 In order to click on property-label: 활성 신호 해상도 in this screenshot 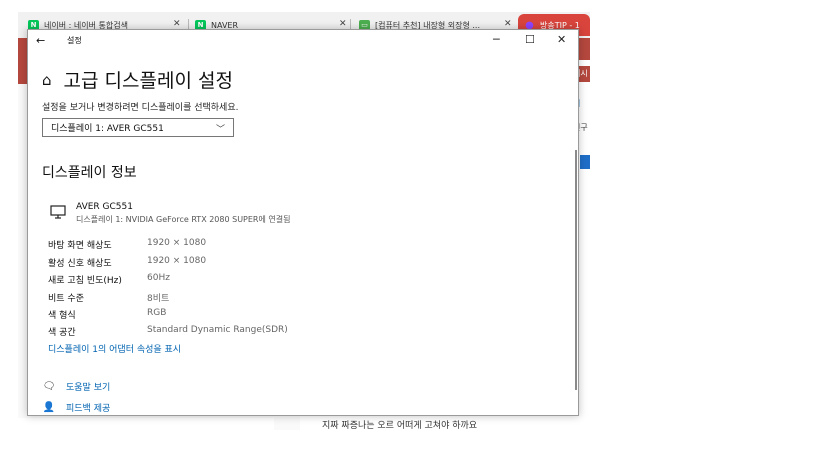, I will do `click(80, 264)`.